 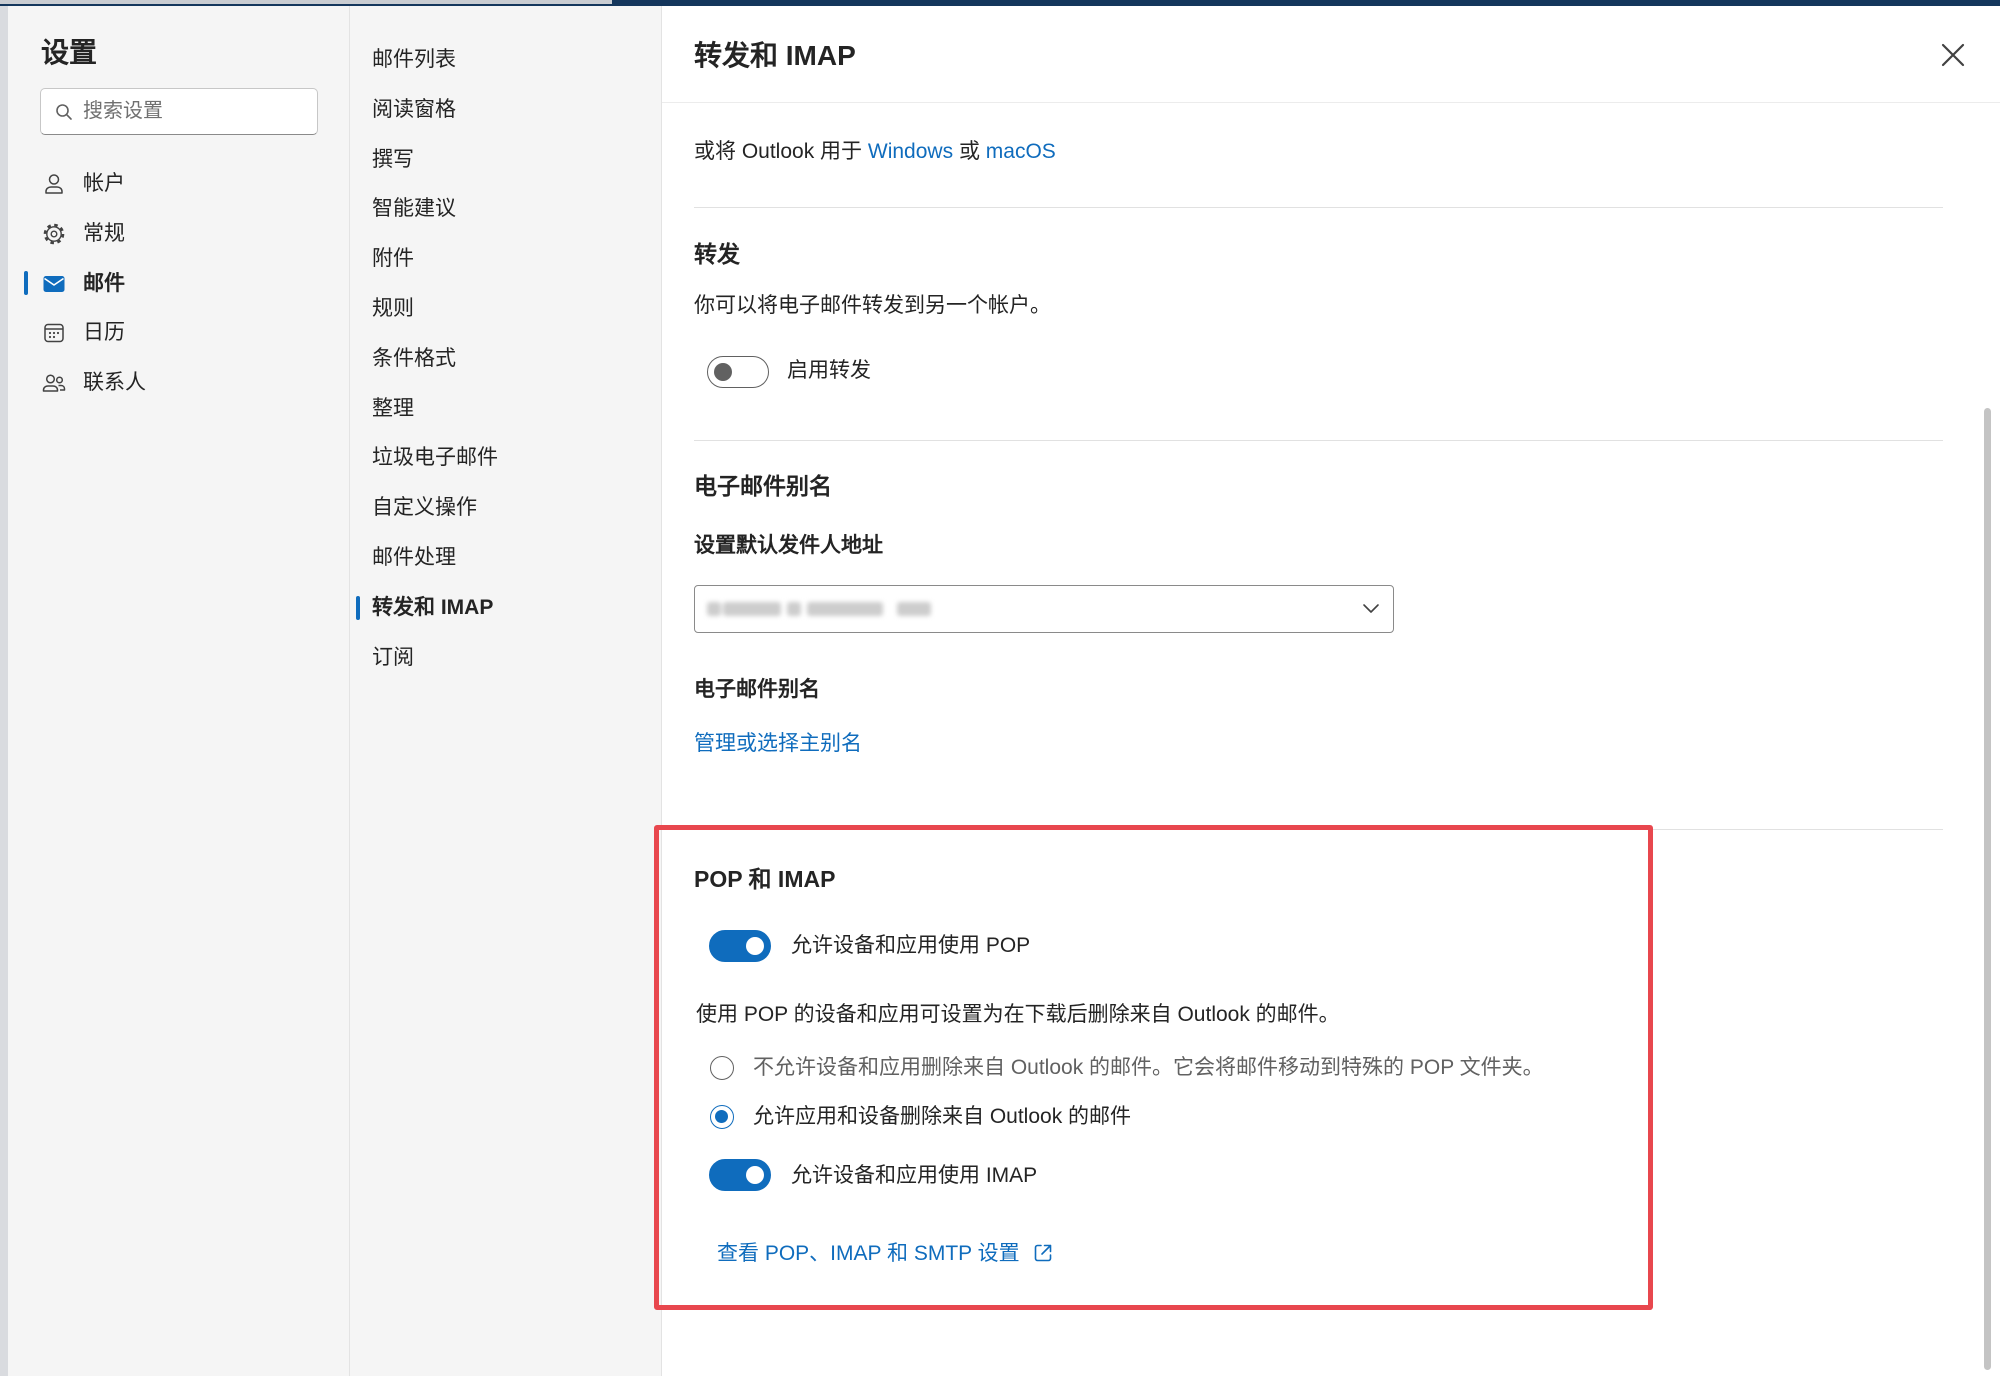 I want to click on subnav-item-forwarding-imap: 转发和 IMAP, so click(x=505, y=608).